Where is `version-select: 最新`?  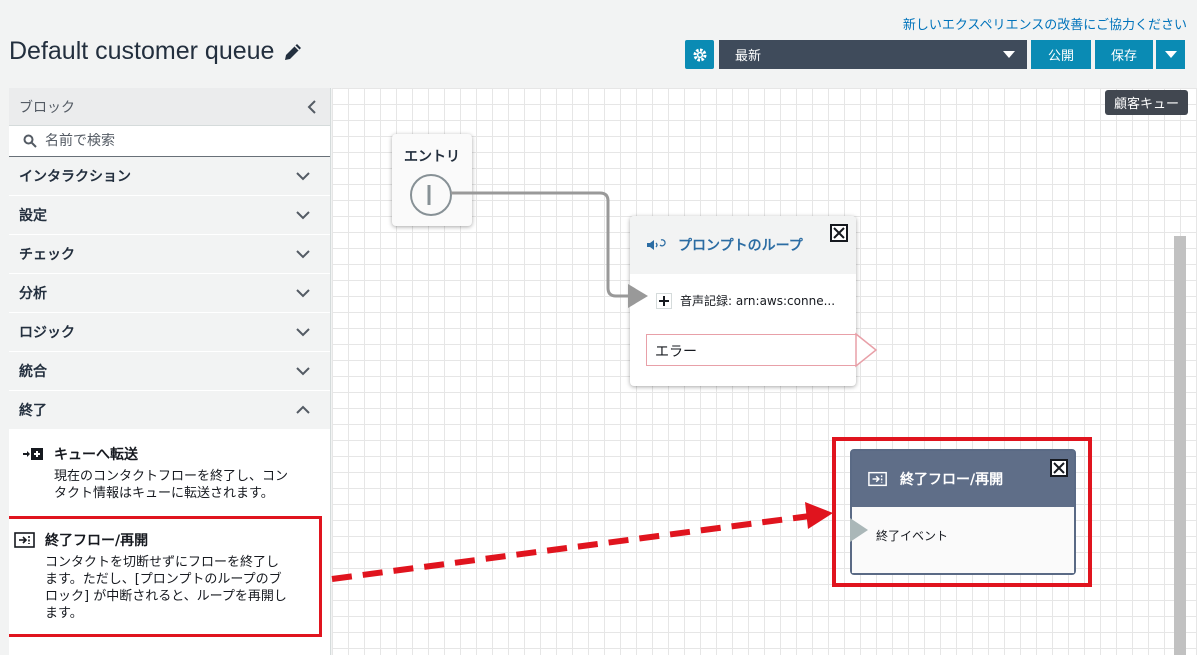
version-select: 最新 is located at coordinates (873, 54).